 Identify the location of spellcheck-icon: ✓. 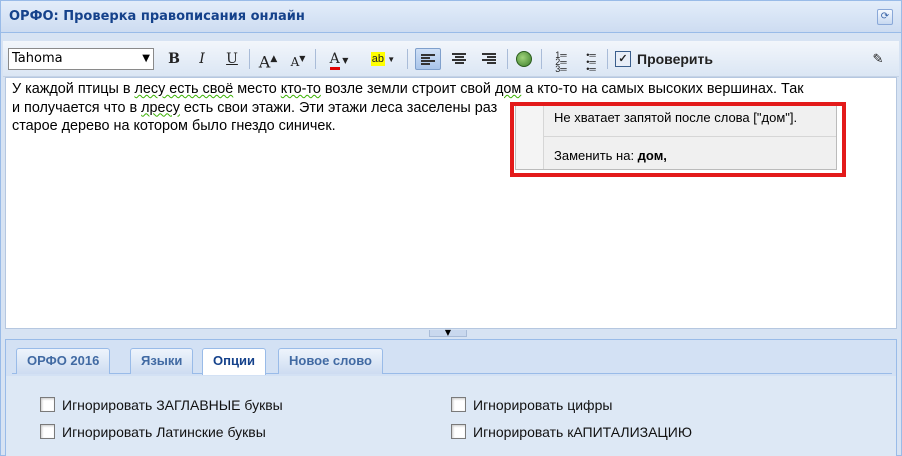
(623, 59).